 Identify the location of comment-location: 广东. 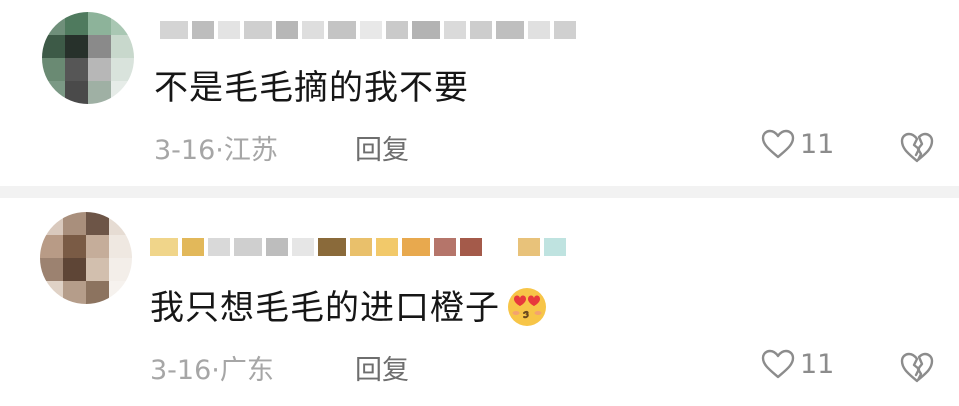
(246, 370).